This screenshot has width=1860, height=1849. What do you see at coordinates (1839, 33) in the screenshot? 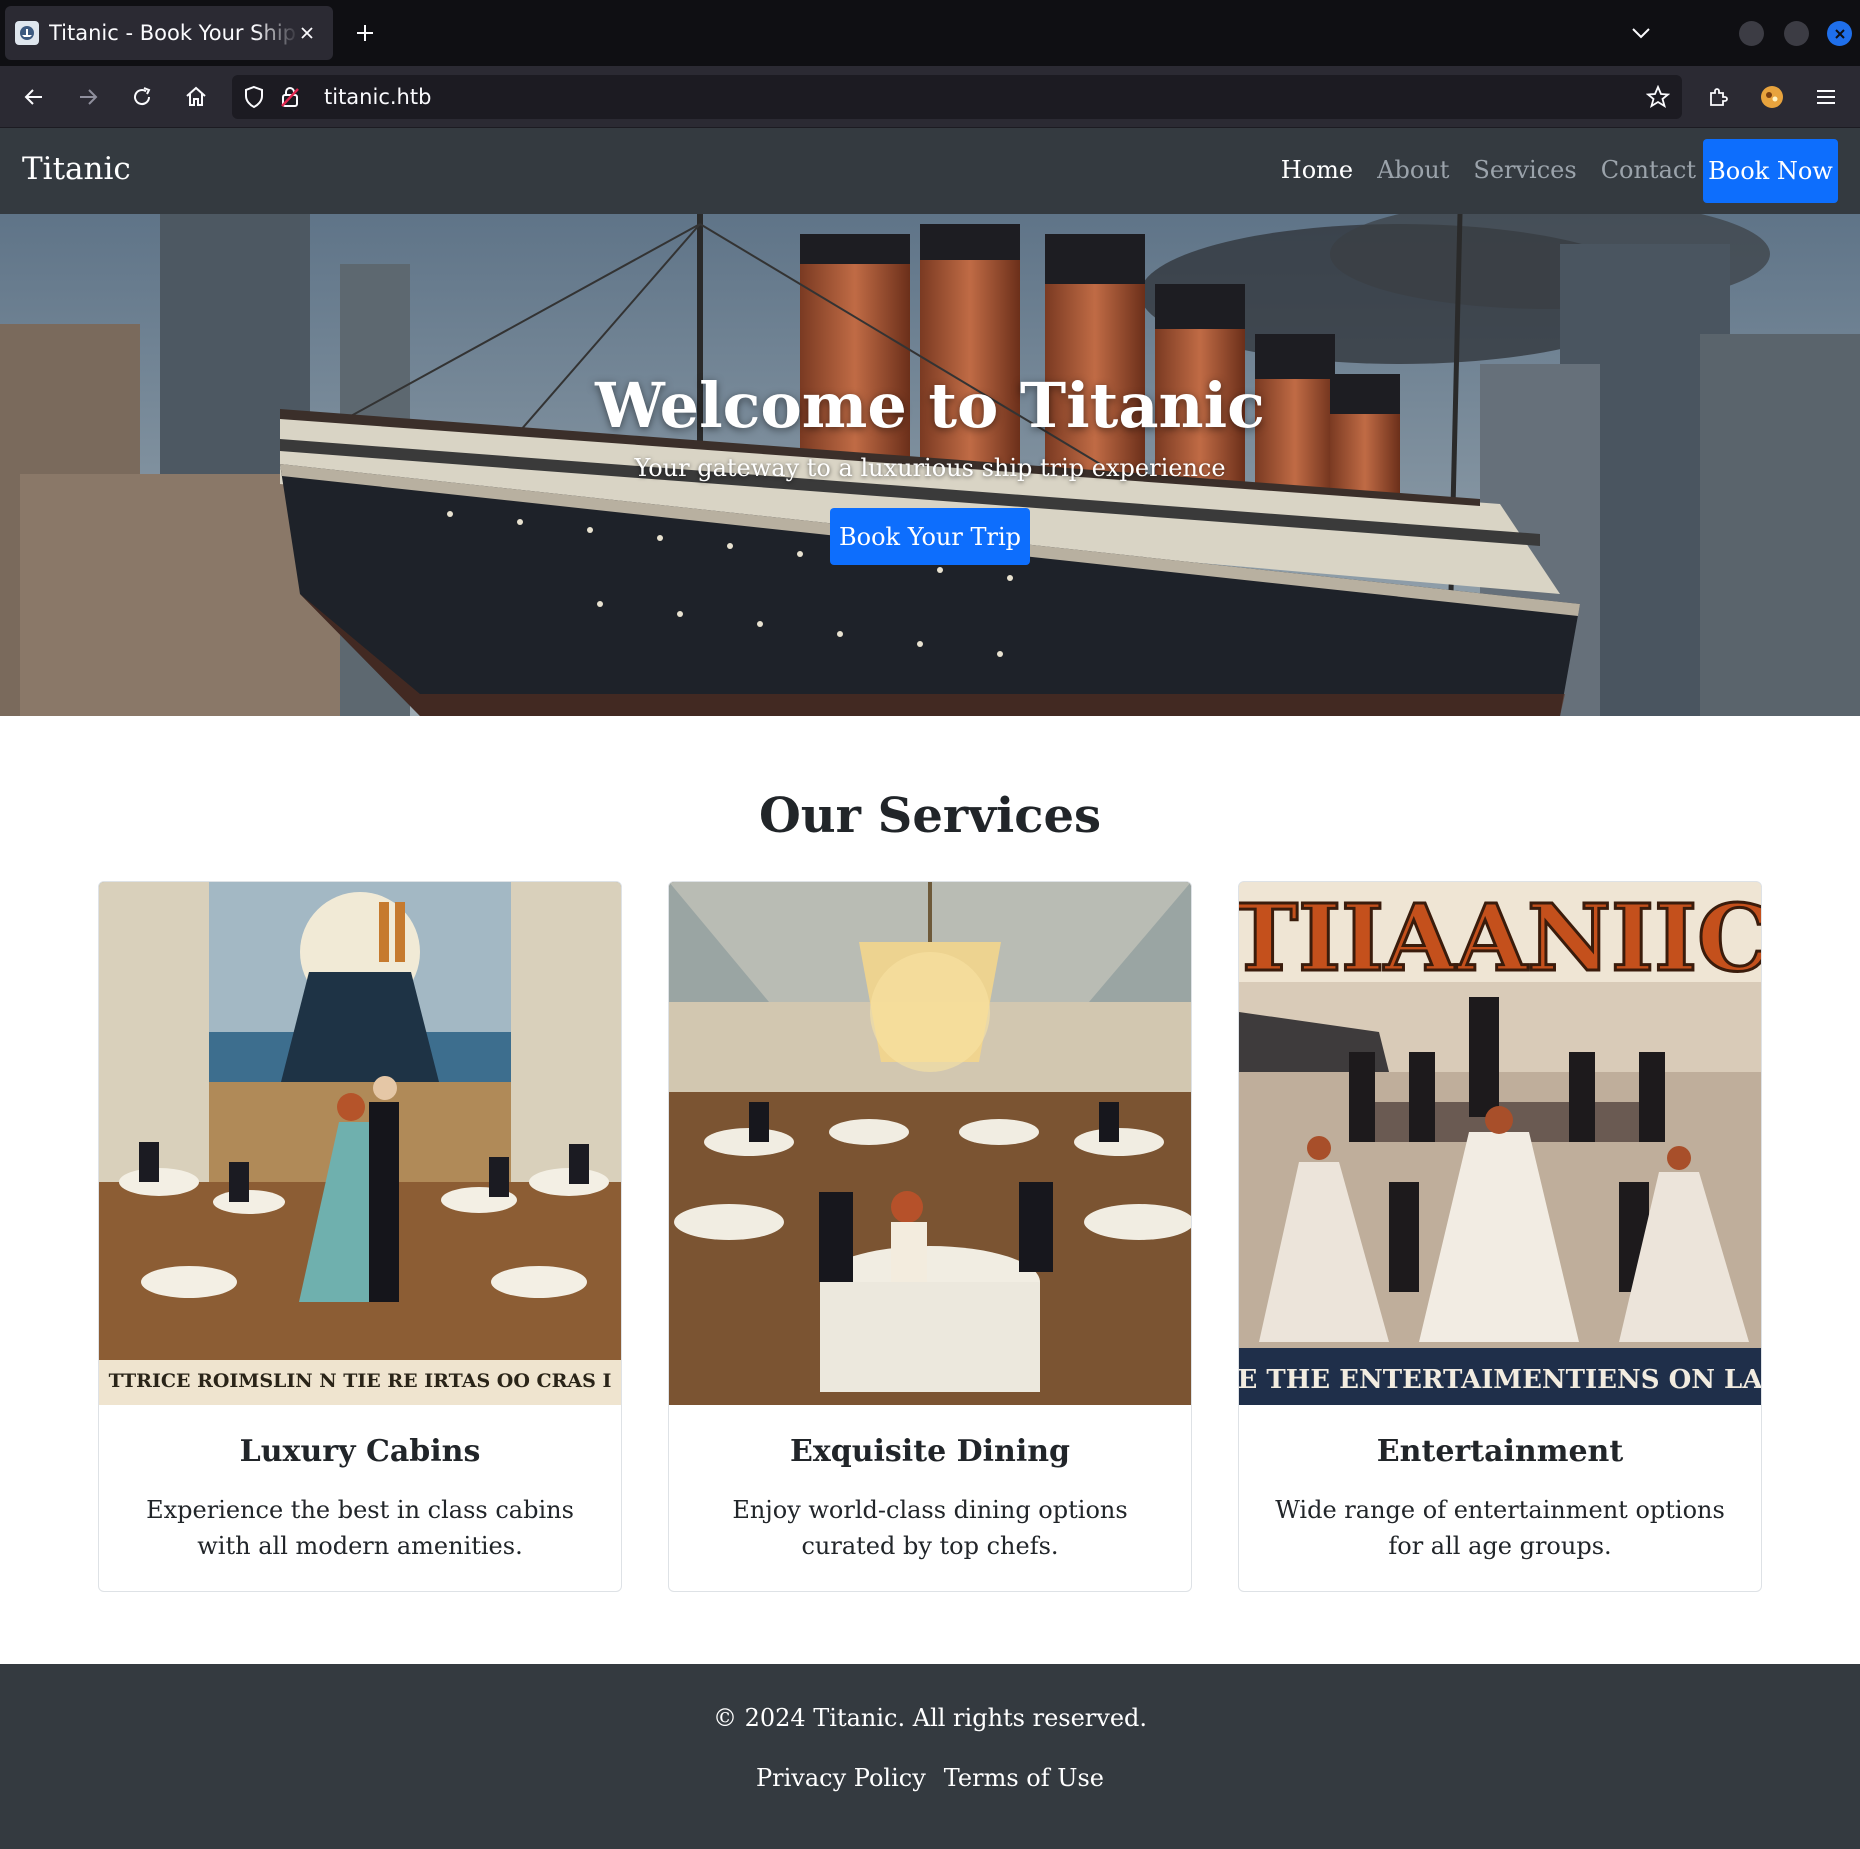
I see `close-window-button` at bounding box center [1839, 33].